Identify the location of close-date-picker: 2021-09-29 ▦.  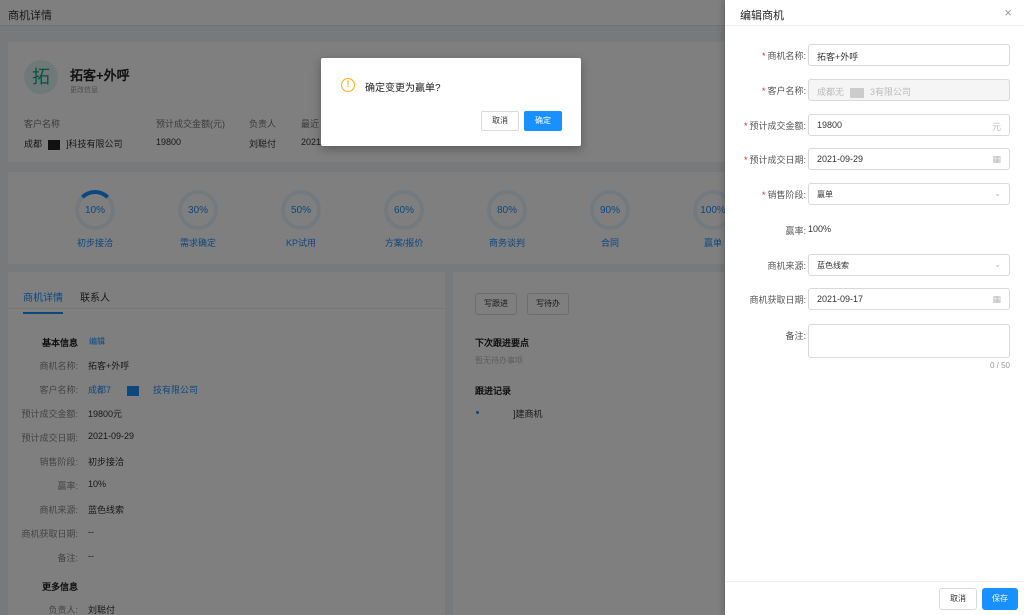
(909, 159).